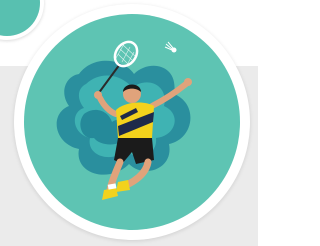 The width and height of the screenshot is (320, 246). I want to click on corner-badge-fill, so click(20, 18).